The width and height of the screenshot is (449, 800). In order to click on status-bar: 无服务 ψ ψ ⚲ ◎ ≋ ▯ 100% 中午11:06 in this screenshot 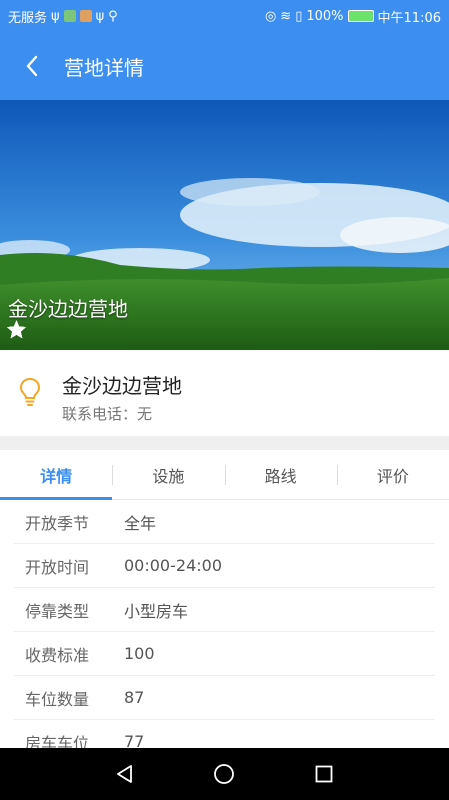, I will do `click(224, 16)`.